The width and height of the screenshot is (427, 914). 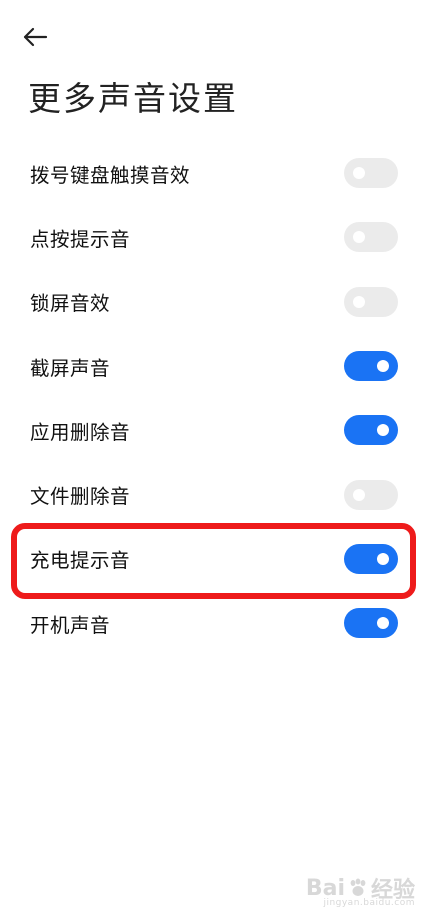 What do you see at coordinates (213, 559) in the screenshot?
I see `setting-row-charging-sound: 充电提示音` at bounding box center [213, 559].